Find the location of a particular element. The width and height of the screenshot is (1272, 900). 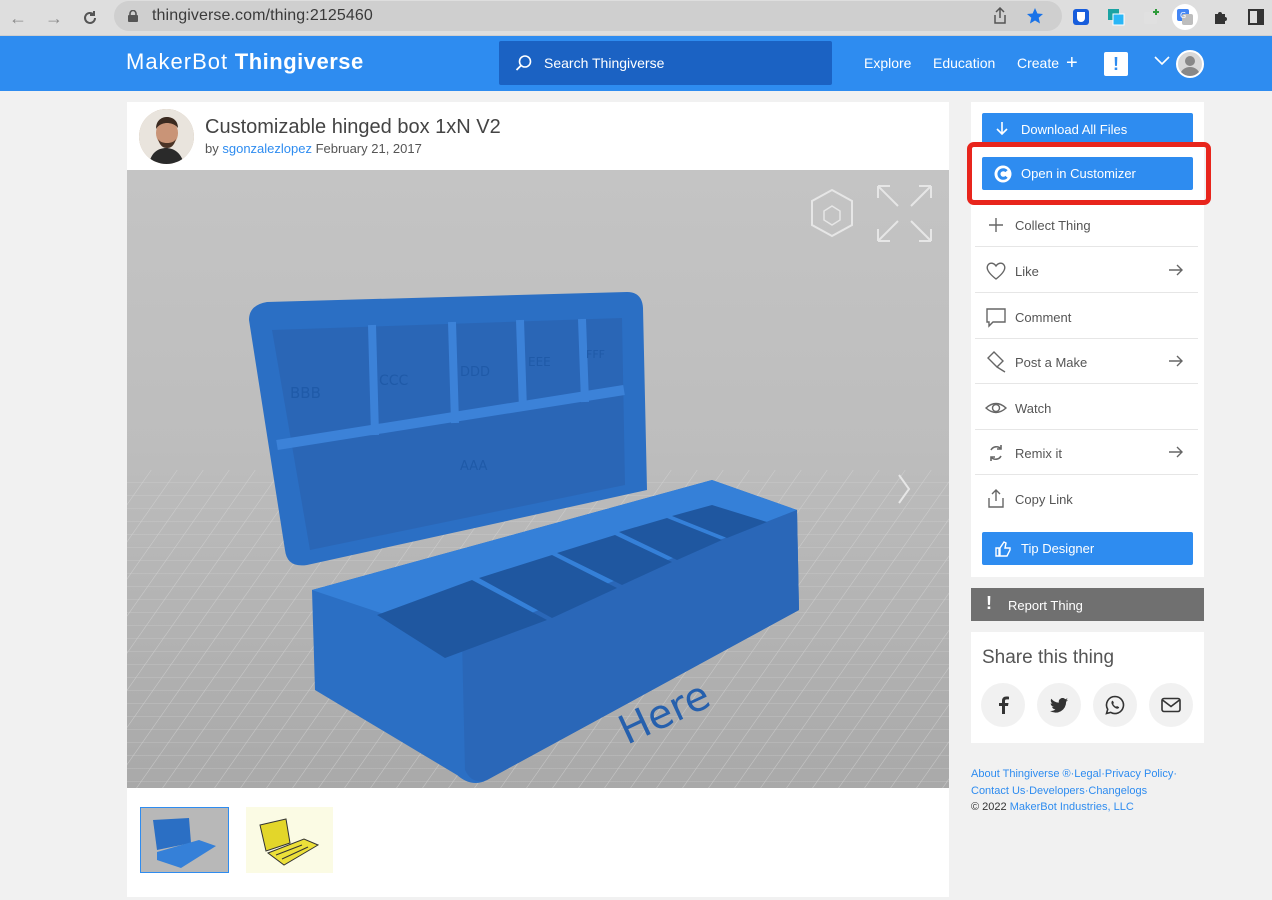

thumbnail-yellow-box is located at coordinates (290, 840).